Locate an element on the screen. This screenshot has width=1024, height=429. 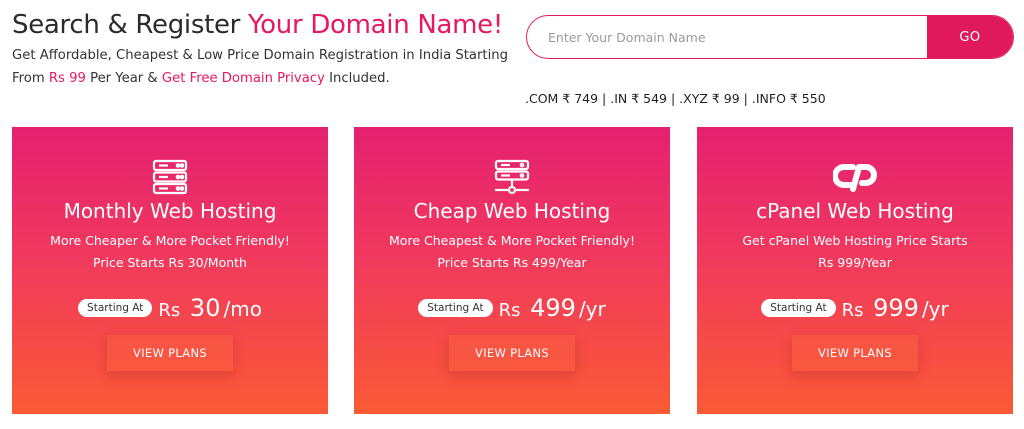
card-desc-line-2: Price Starts Rs 499/Year is located at coordinates (512, 262).